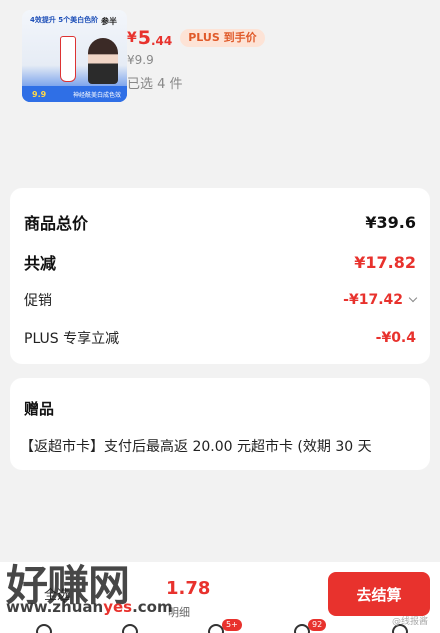 This screenshot has width=440, height=633. Describe the element at coordinates (39, 409) in the screenshot. I see `gift-title: 赠品` at that location.